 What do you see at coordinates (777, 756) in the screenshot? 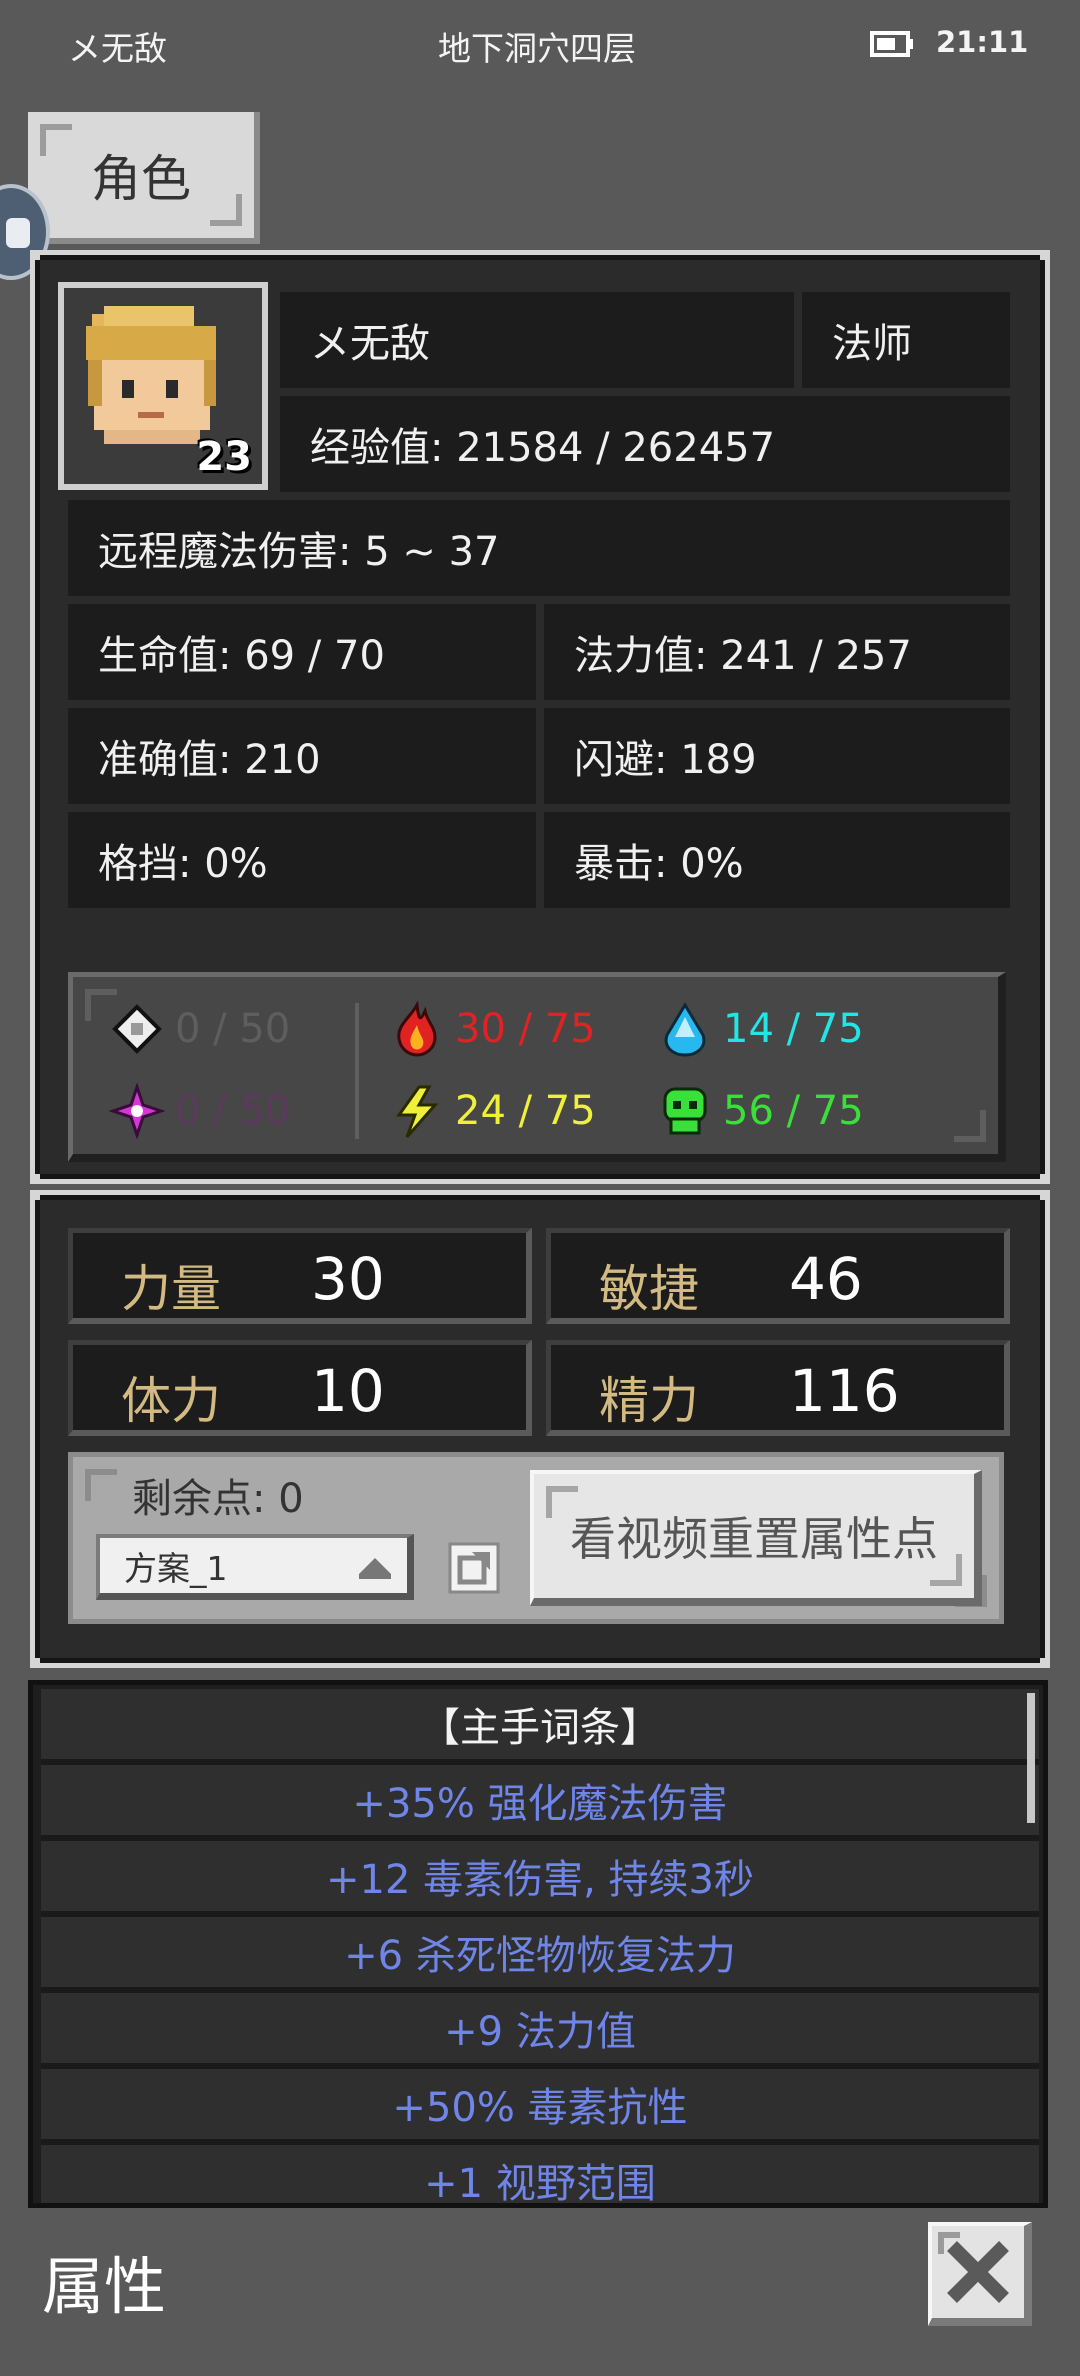
I see `dodge-value: 闪避: 189` at bounding box center [777, 756].